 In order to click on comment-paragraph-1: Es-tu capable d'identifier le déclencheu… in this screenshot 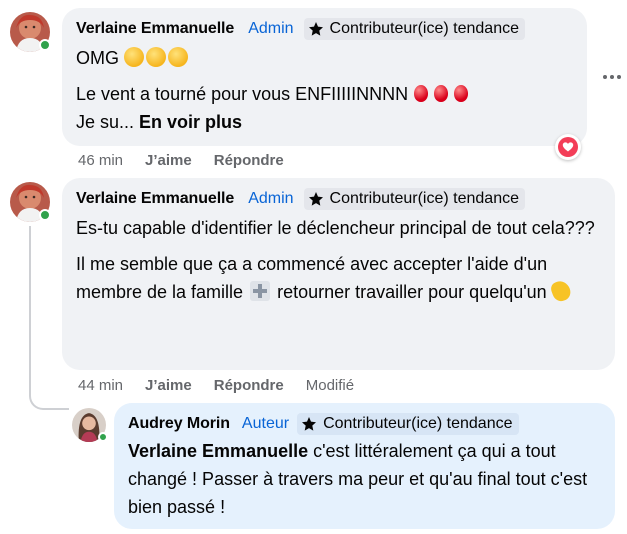, I will do `click(335, 228)`.